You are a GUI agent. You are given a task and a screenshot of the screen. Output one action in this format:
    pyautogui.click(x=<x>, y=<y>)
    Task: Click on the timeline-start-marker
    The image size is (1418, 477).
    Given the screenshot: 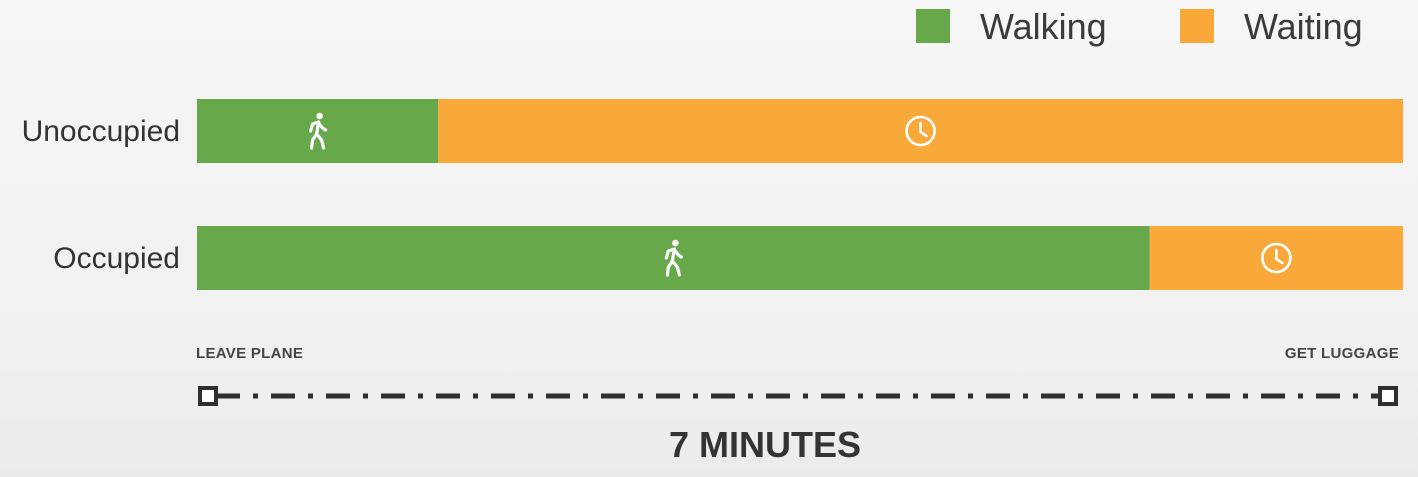 What is the action you would take?
    pyautogui.click(x=208, y=396)
    